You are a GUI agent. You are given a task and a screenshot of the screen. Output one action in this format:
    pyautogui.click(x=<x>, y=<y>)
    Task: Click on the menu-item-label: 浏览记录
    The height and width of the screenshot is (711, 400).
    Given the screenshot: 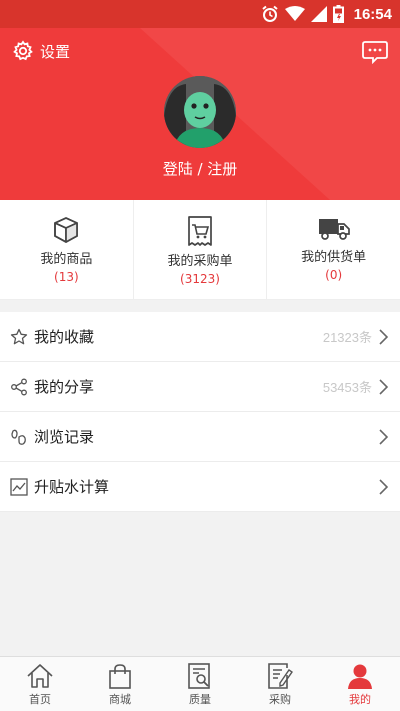 What is the action you would take?
    pyautogui.click(x=64, y=437)
    